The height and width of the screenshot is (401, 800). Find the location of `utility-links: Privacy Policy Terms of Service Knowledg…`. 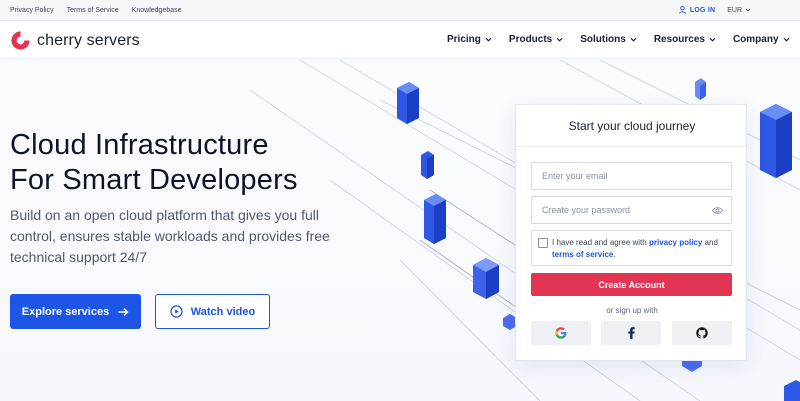

utility-links: Privacy Policy Terms of Service Knowledg… is located at coordinates (96, 10).